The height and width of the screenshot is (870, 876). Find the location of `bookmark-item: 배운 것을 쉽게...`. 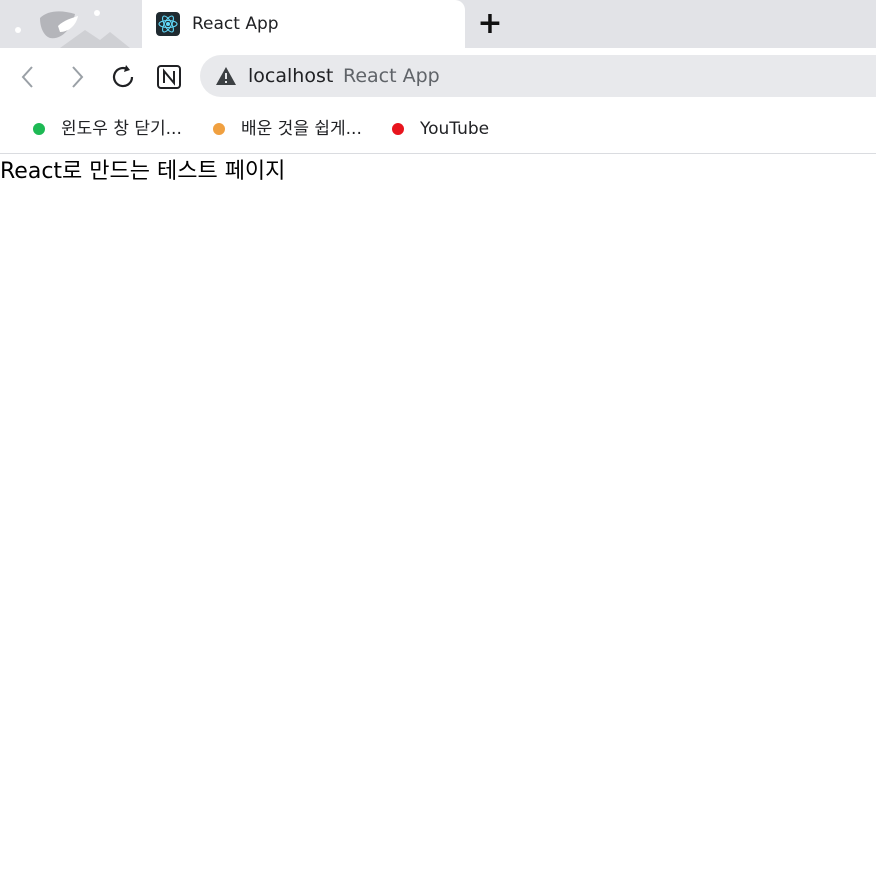

bookmark-item: 배운 것을 쉽게... is located at coordinates (298, 129).